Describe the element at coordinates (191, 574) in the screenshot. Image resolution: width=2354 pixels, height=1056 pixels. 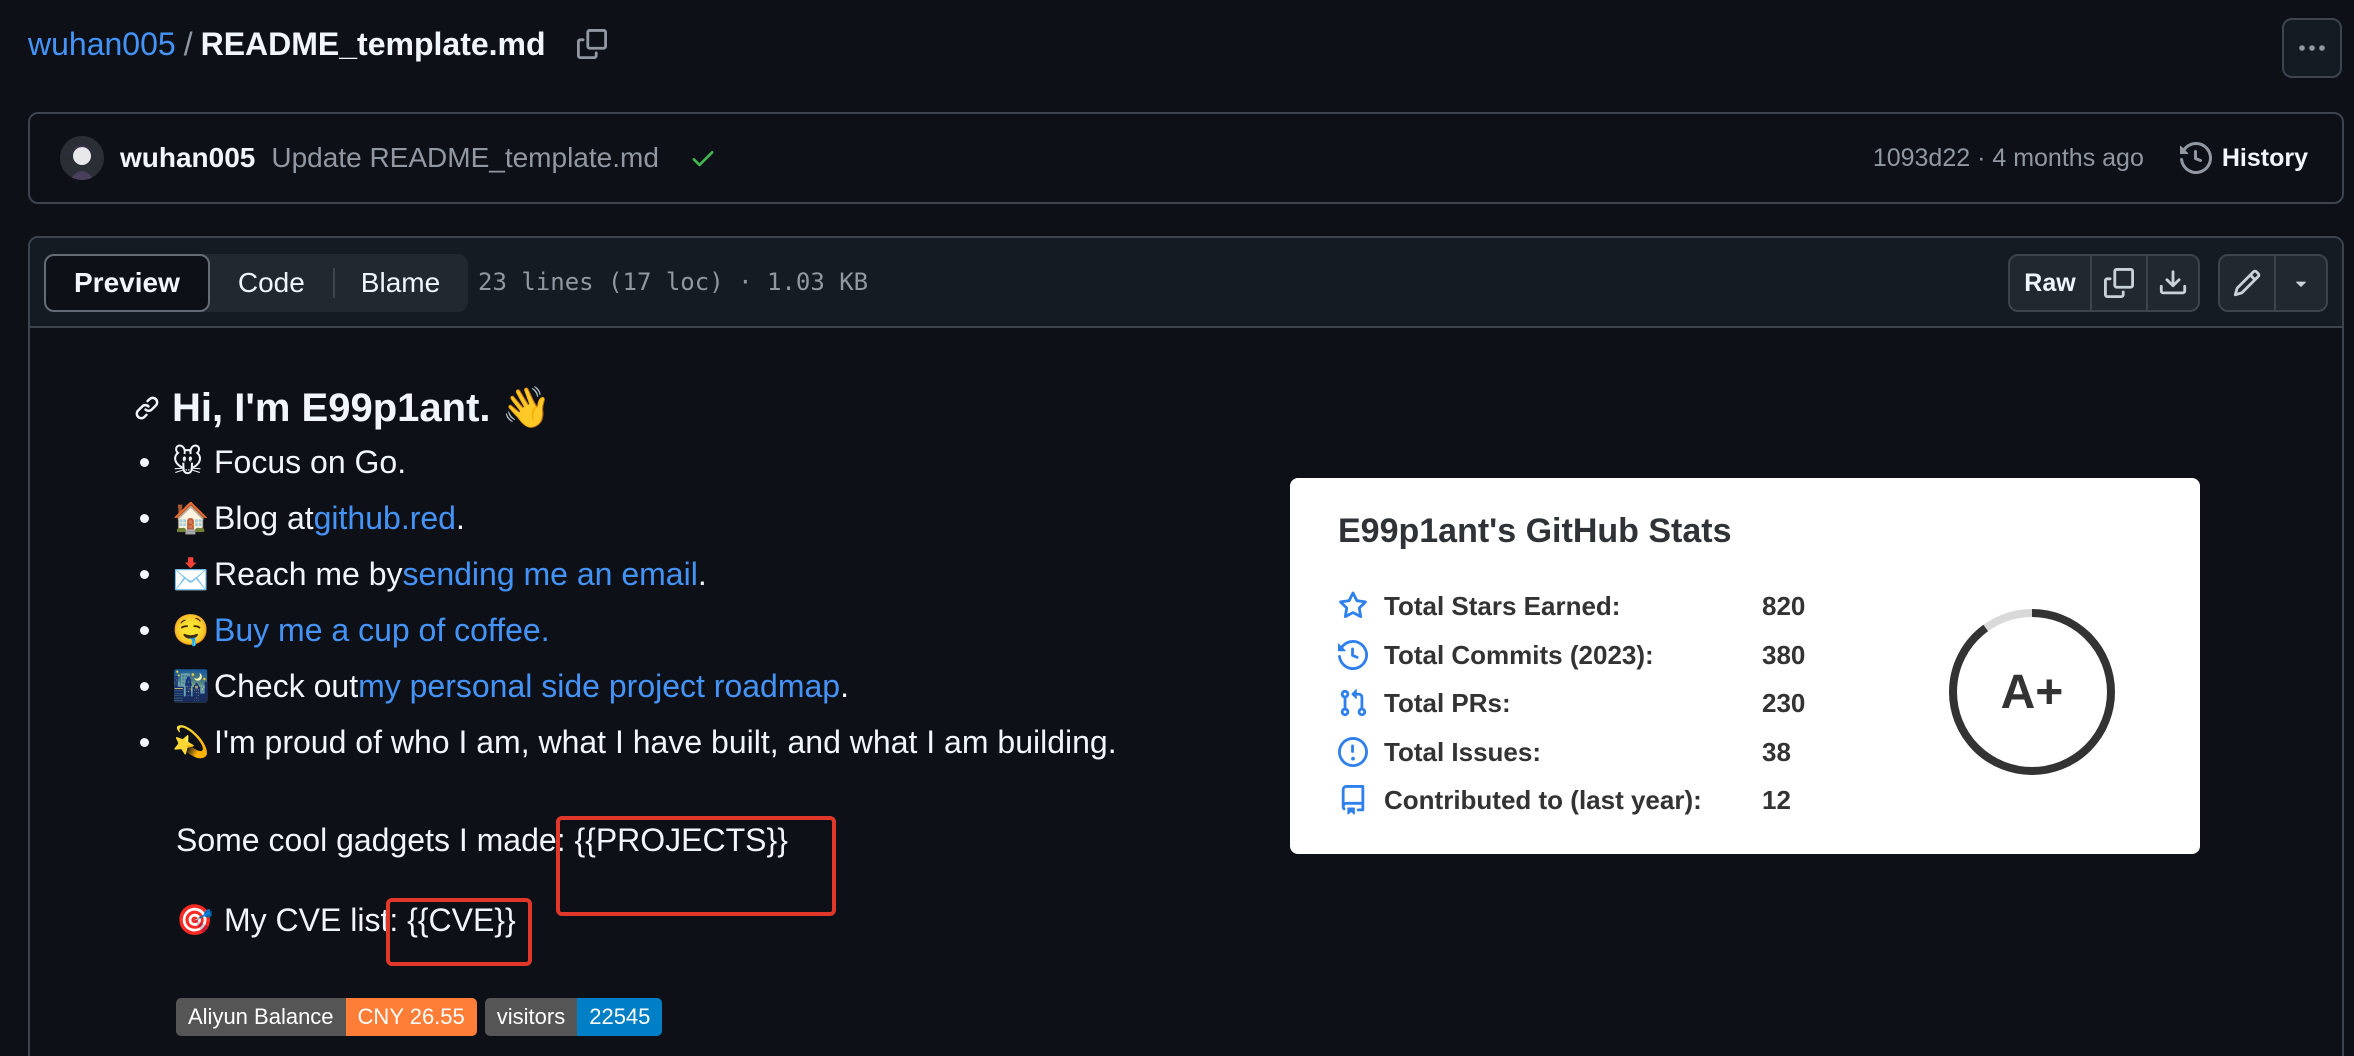
I see `envelope-icon: 📩` at that location.